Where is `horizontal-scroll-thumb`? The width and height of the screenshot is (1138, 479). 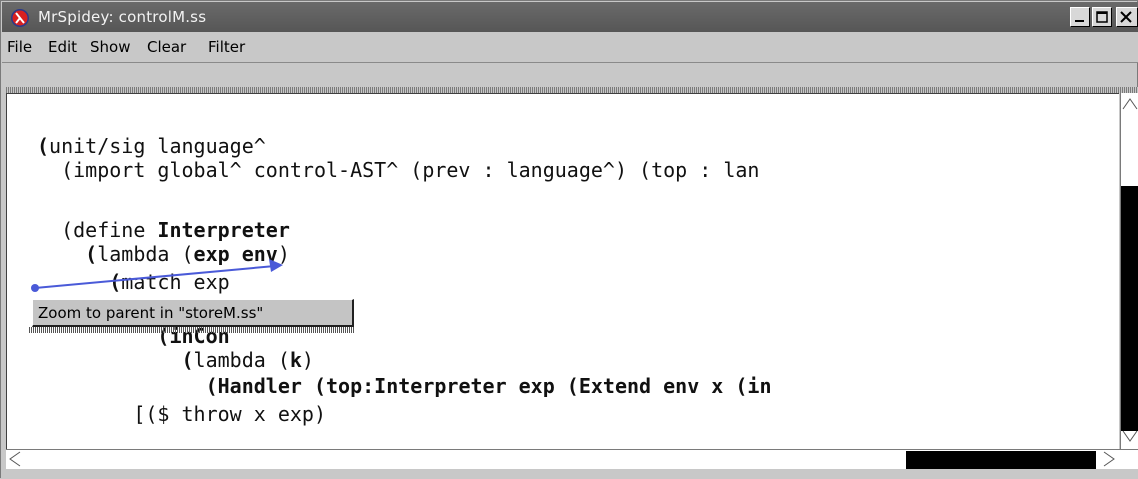
horizontal-scroll-thumb is located at coordinates (1001, 460).